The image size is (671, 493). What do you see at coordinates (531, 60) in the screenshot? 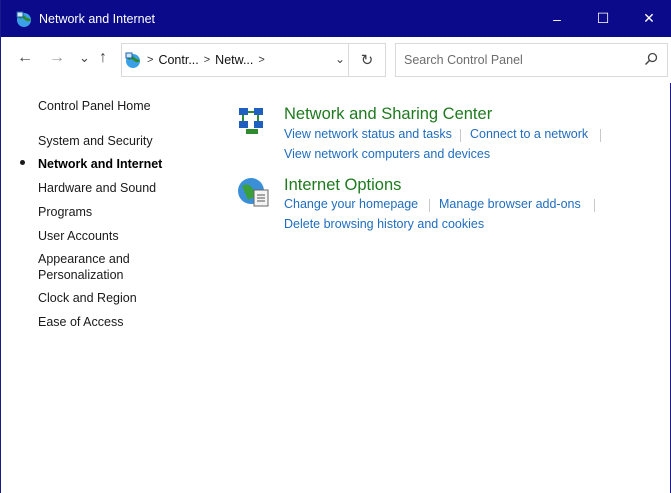
I see `search-input: Search Control Panel` at bounding box center [531, 60].